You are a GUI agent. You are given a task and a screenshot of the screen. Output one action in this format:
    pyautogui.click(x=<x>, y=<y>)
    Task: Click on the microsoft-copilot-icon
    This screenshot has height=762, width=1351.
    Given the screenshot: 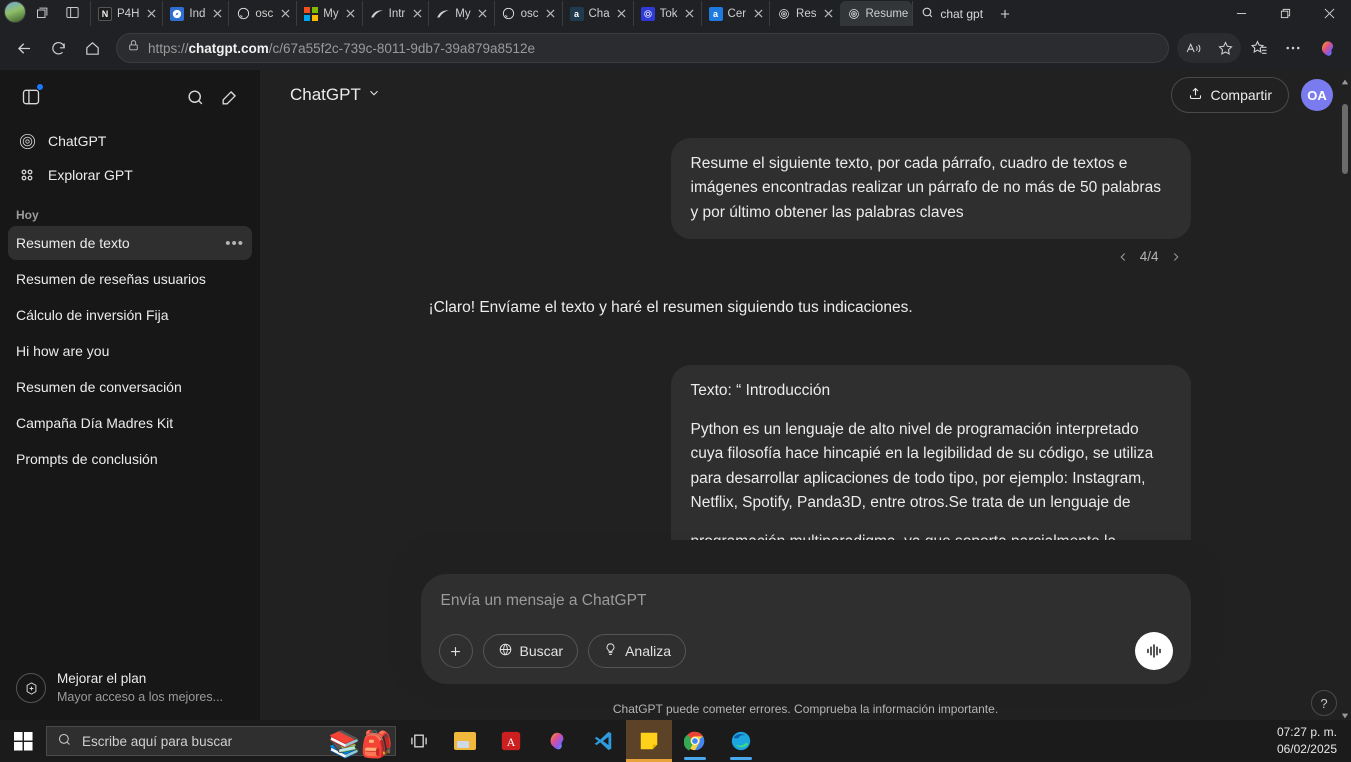 What is the action you would take?
    pyautogui.click(x=557, y=741)
    